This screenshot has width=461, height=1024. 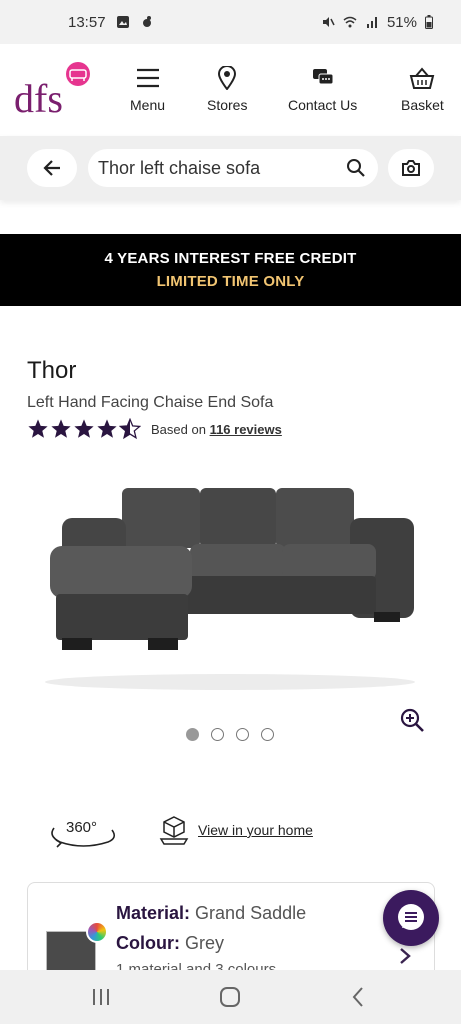 I want to click on material-row: Material: Grand Saddle, so click(x=211, y=913).